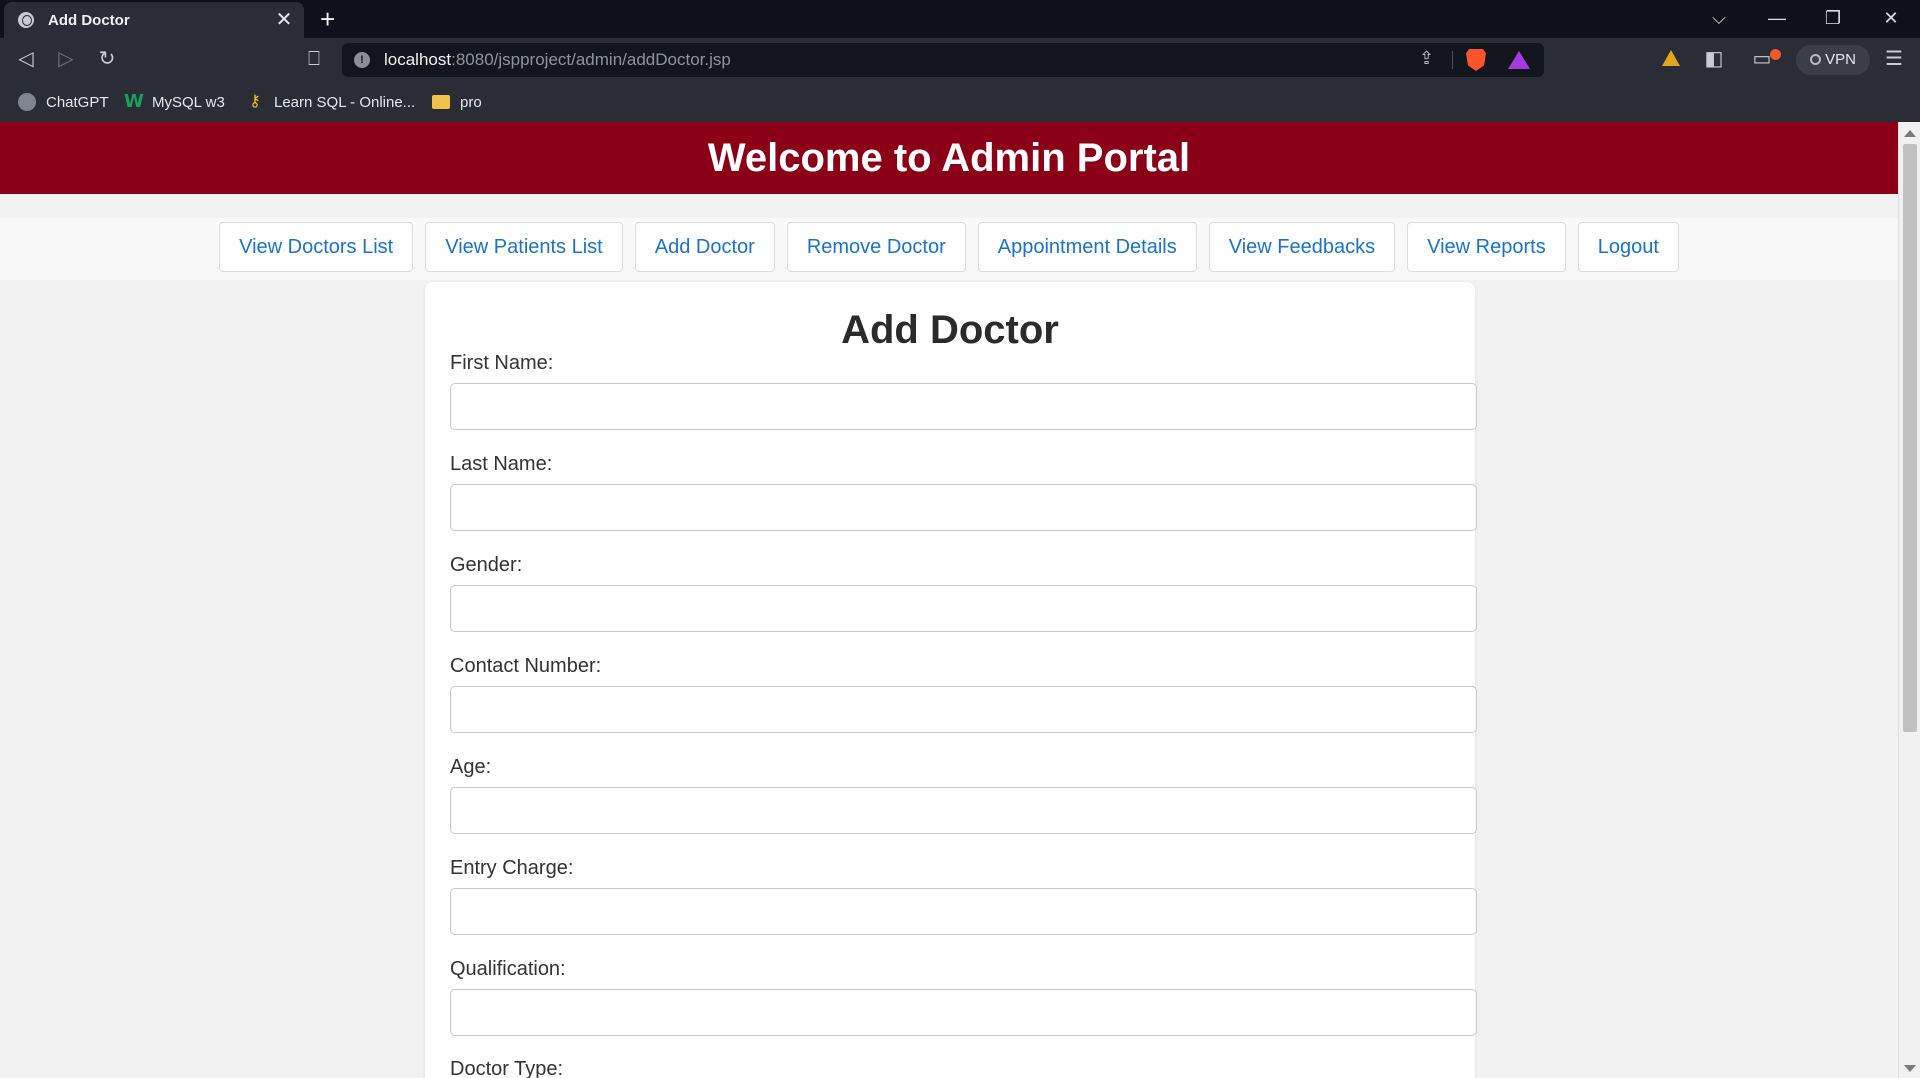  What do you see at coordinates (963, 406) in the screenshot?
I see `first-name-input` at bounding box center [963, 406].